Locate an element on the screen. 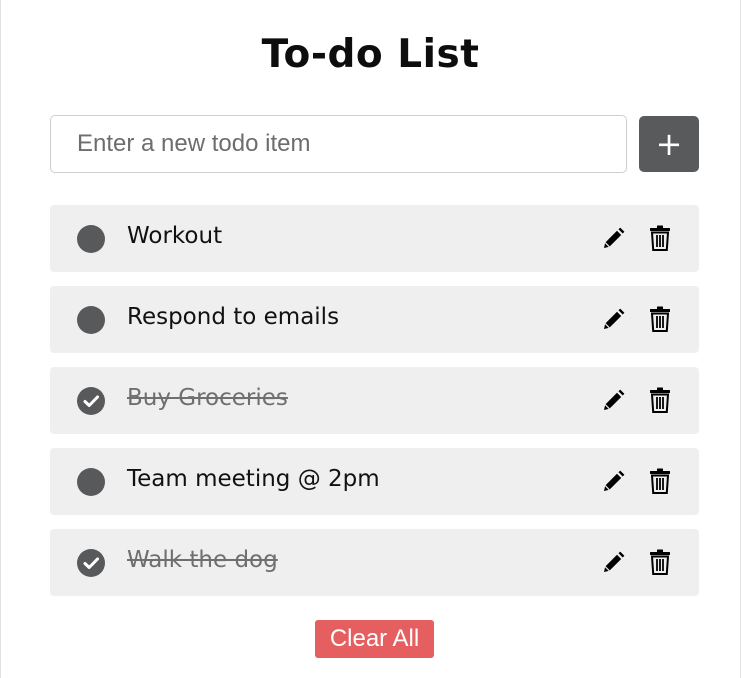 The width and height of the screenshot is (741, 678). todo-item-label: Respond to emails is located at coordinates (233, 317).